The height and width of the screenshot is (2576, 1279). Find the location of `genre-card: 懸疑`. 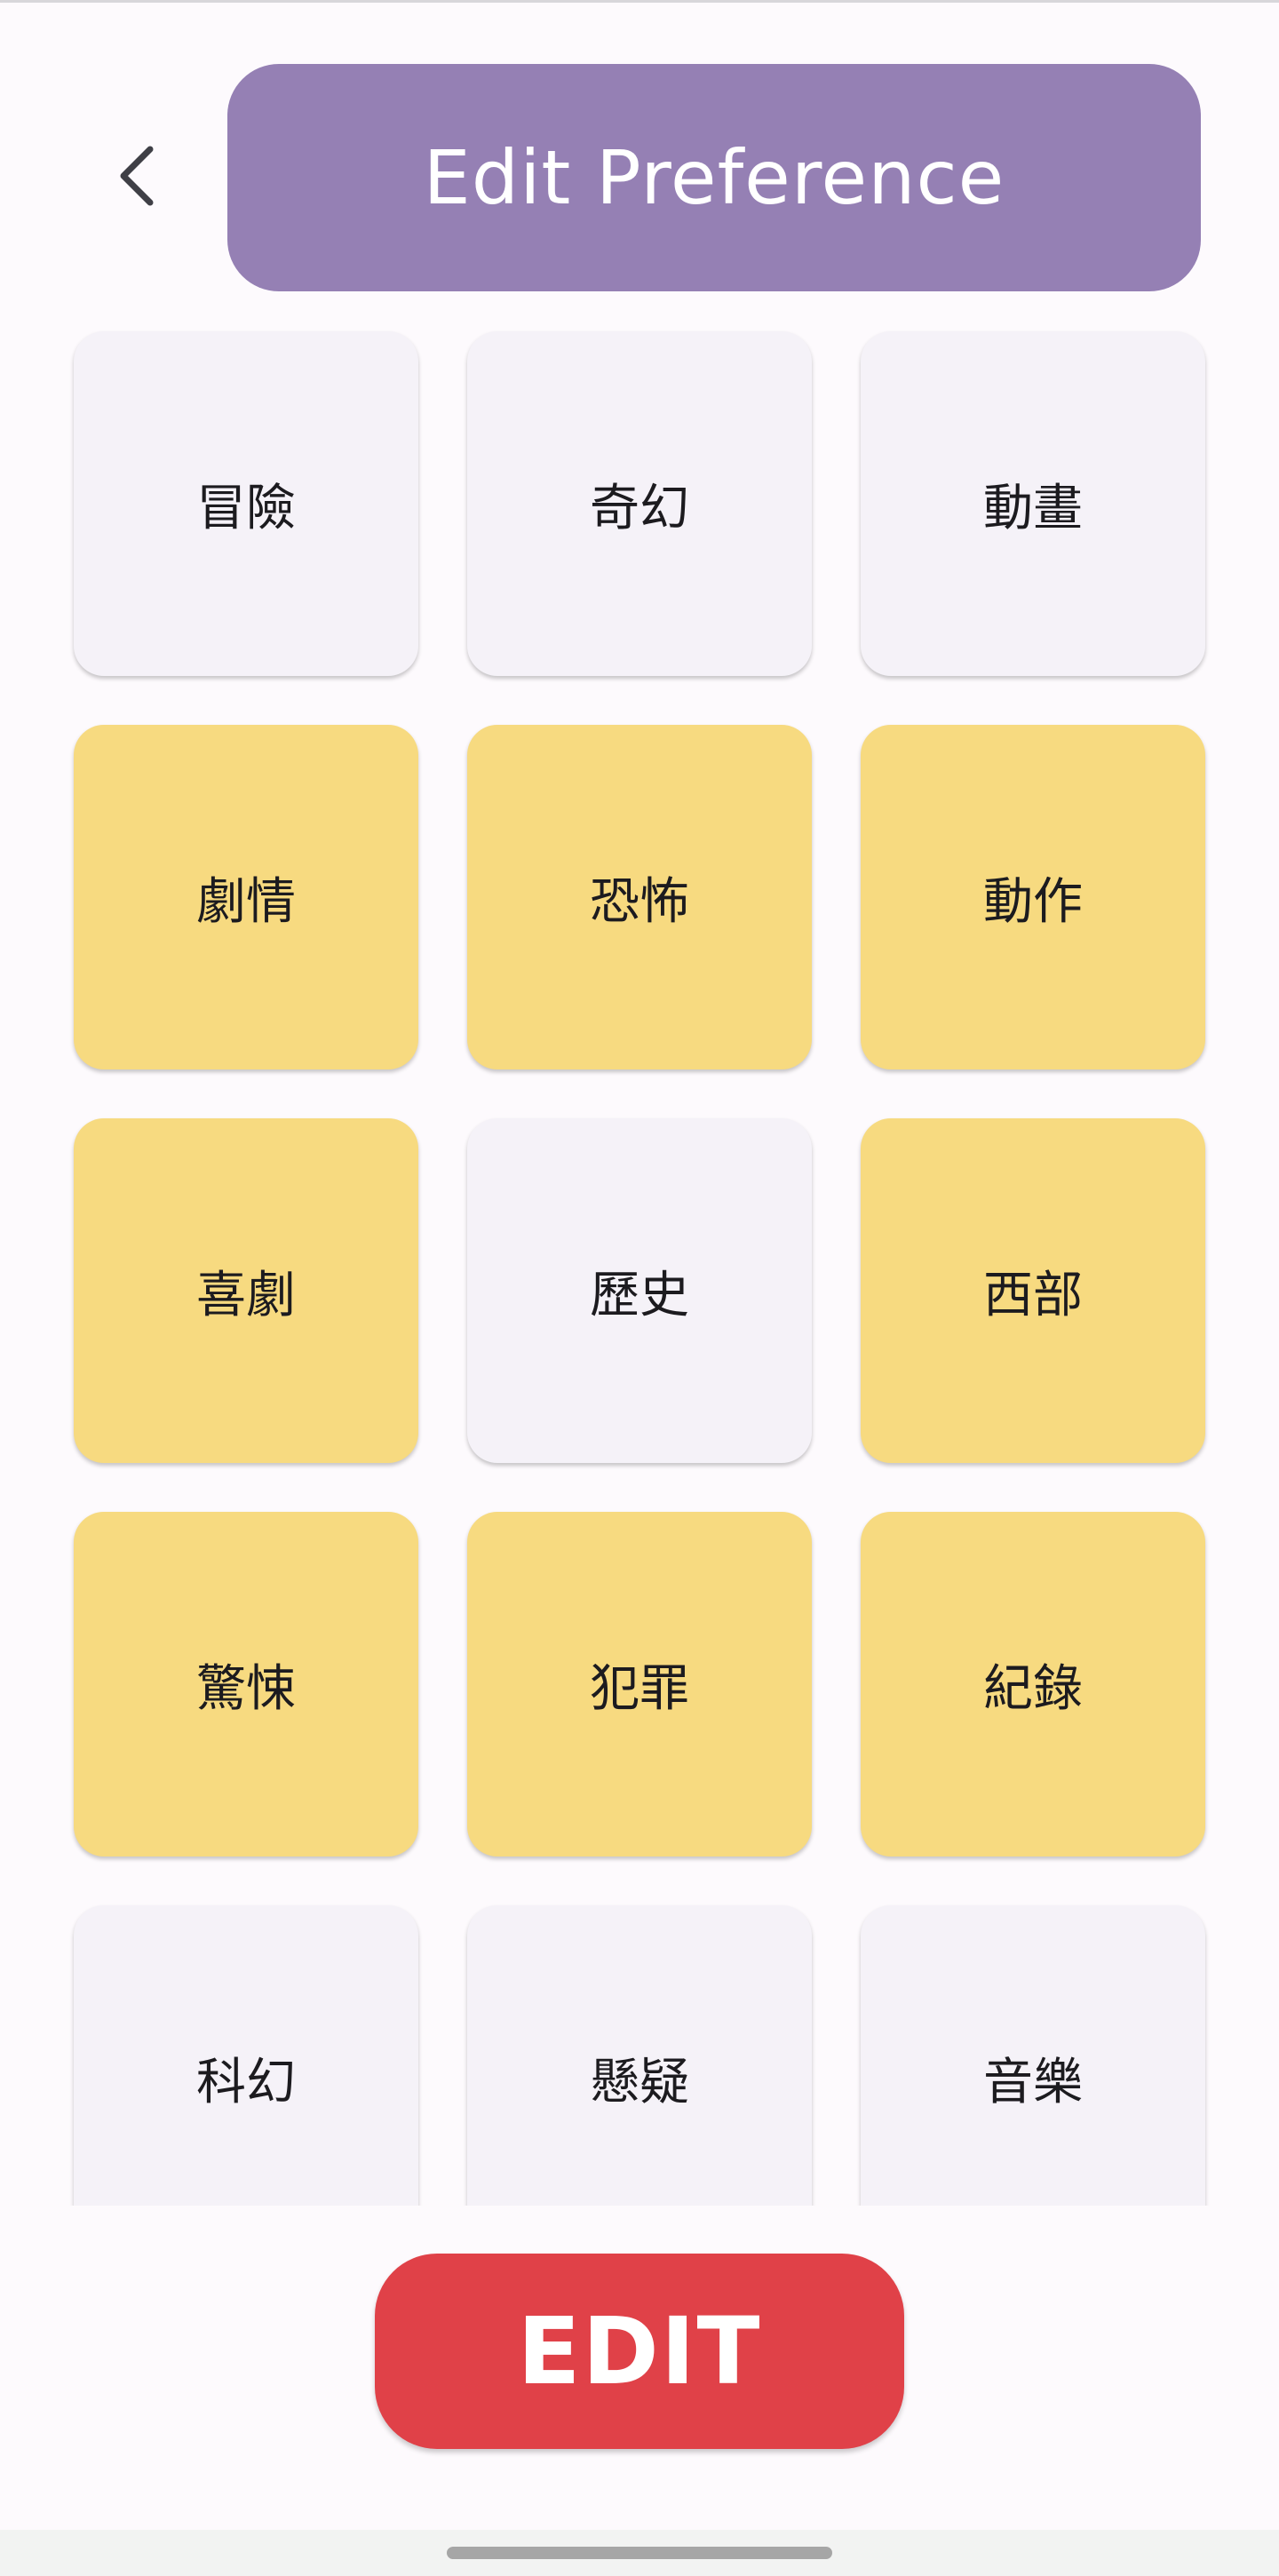

genre-card: 懸疑 is located at coordinates (639, 2055).